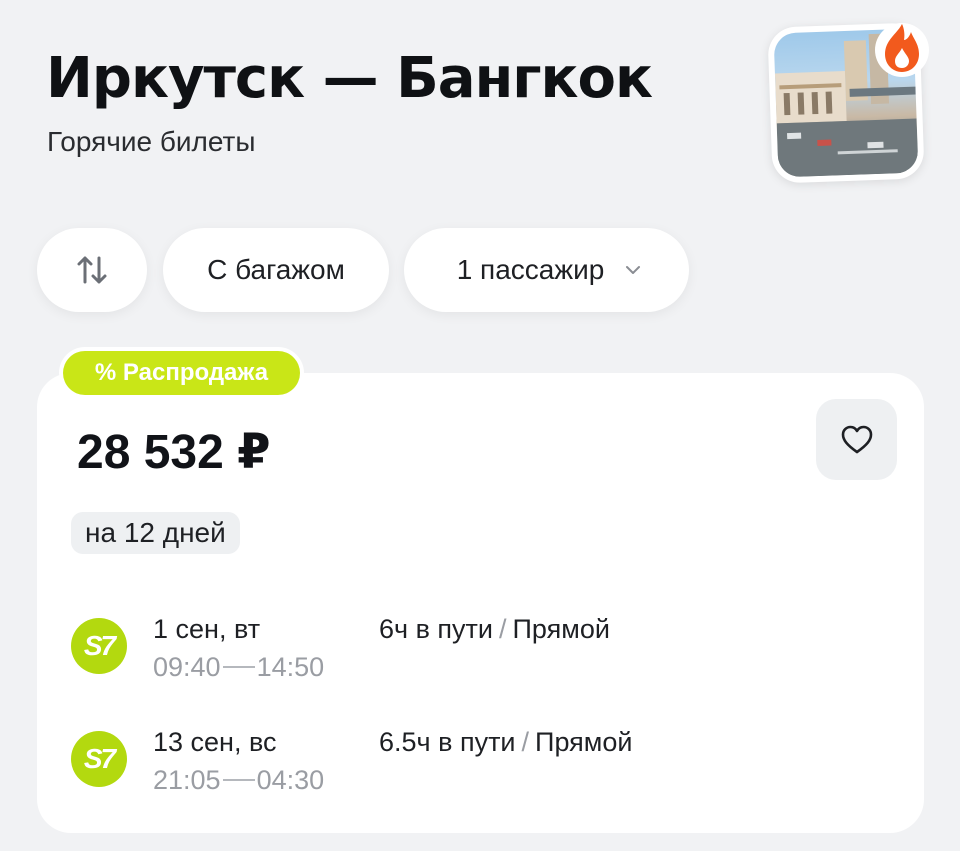 This screenshot has height=851, width=960. What do you see at coordinates (238, 780) in the screenshot?
I see `flight-times: 21:05 04:30` at bounding box center [238, 780].